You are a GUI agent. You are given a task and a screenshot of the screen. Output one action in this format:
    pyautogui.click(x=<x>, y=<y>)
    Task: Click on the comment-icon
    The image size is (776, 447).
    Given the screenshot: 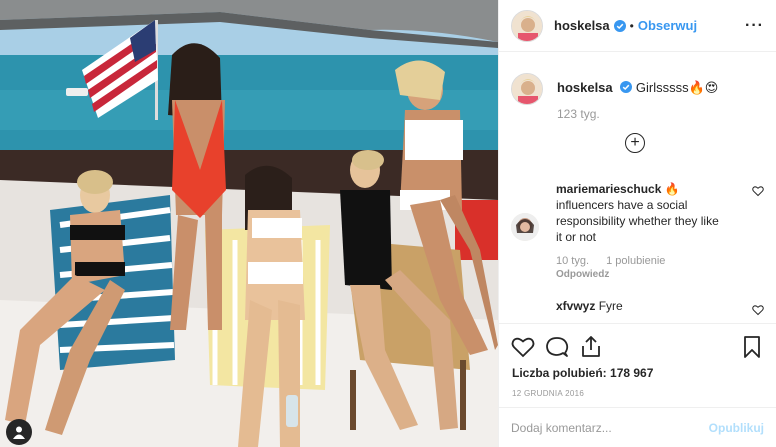 What is the action you would take?
    pyautogui.click(x=557, y=347)
    